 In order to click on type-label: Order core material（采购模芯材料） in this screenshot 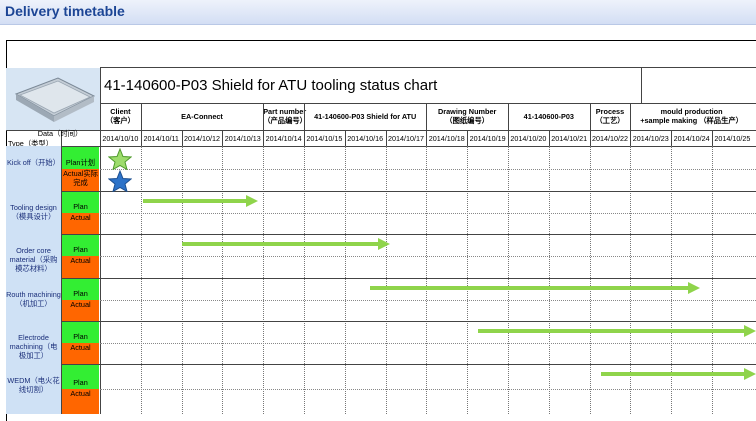, I will do `click(33, 259)`.